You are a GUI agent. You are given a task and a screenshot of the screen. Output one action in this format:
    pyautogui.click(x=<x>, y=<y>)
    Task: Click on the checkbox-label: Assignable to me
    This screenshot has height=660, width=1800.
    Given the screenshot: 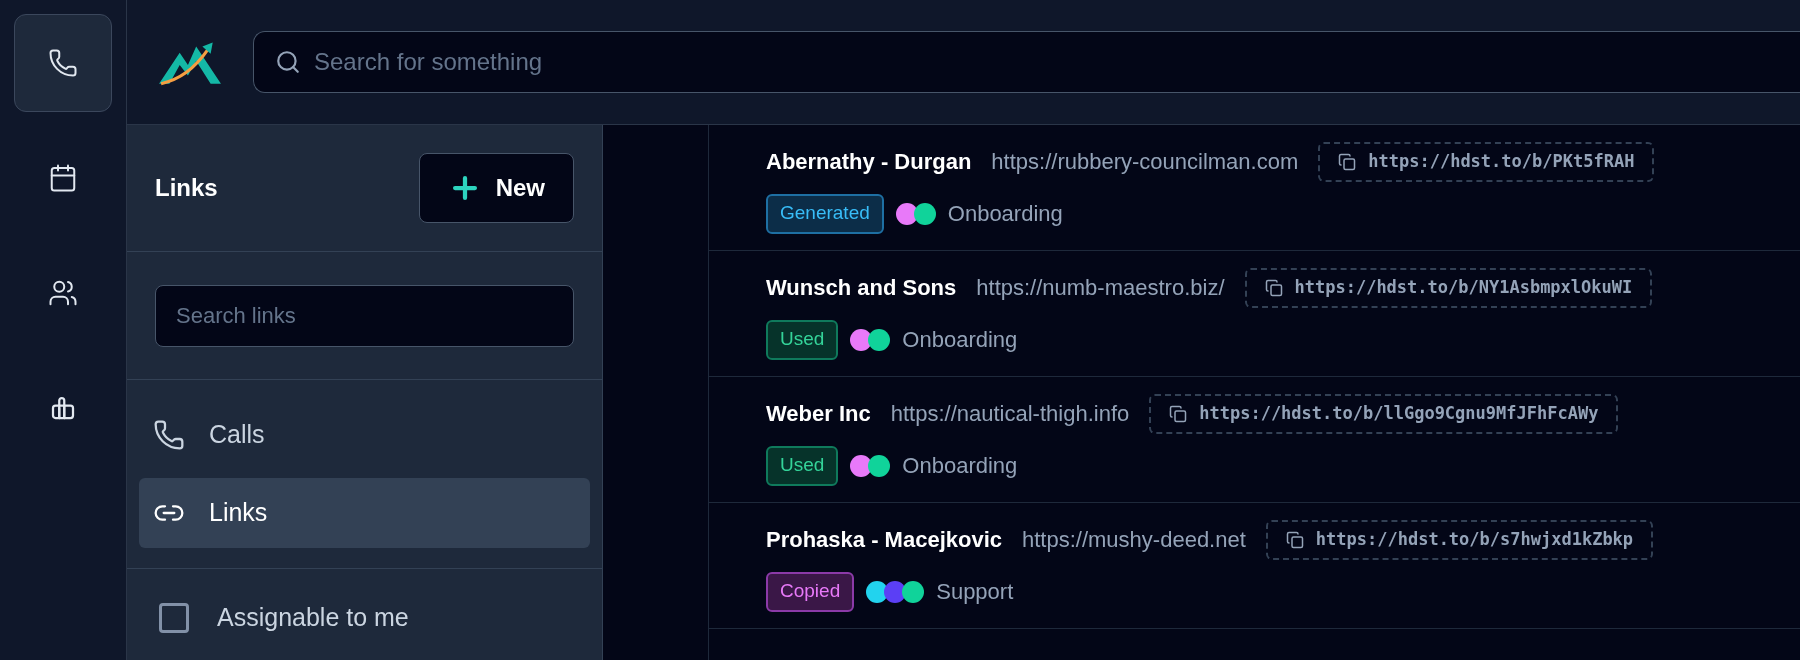 What is the action you would take?
    pyautogui.click(x=313, y=617)
    